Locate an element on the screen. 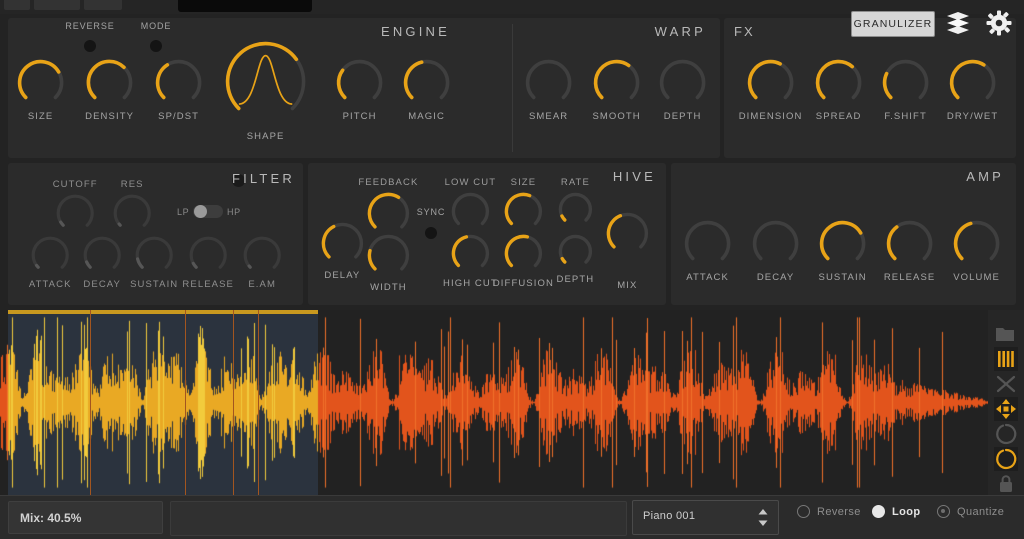 Image resolution: width=1024 pixels, height=539 pixels. knob-cutoff: CUTOFF is located at coordinates (75, 206).